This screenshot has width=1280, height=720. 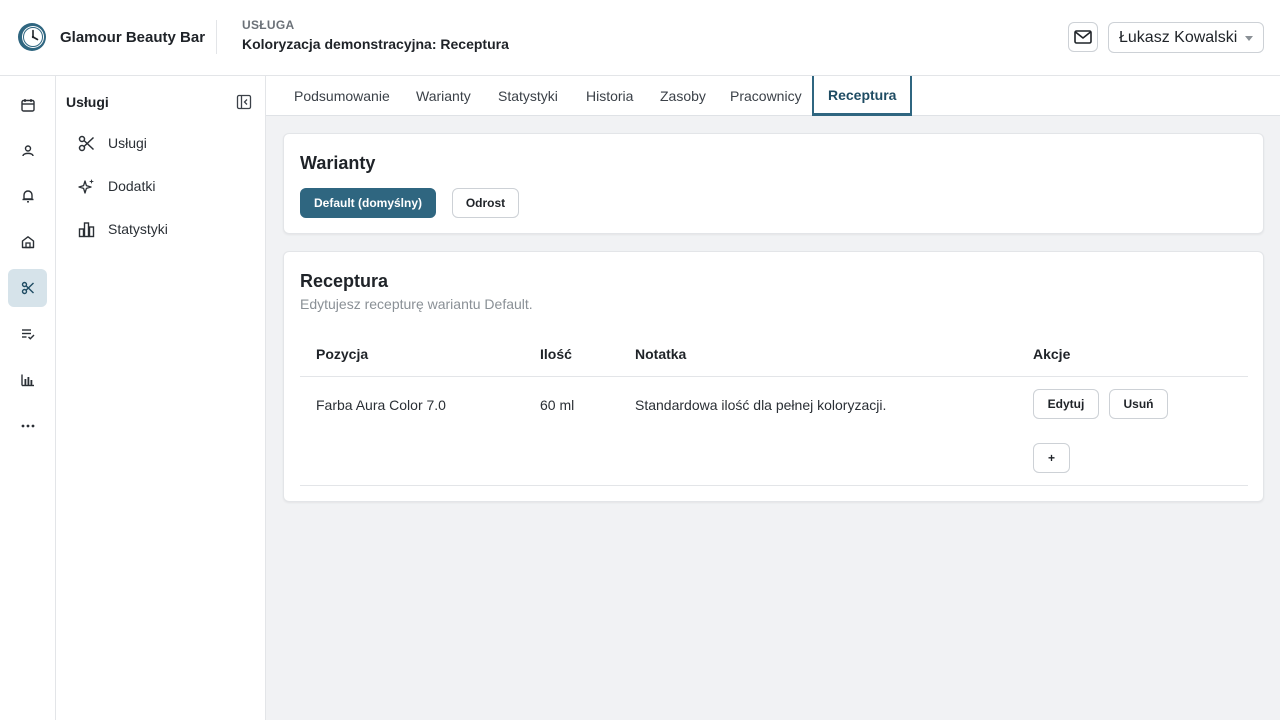 I want to click on mail-icon, so click(x=1083, y=37).